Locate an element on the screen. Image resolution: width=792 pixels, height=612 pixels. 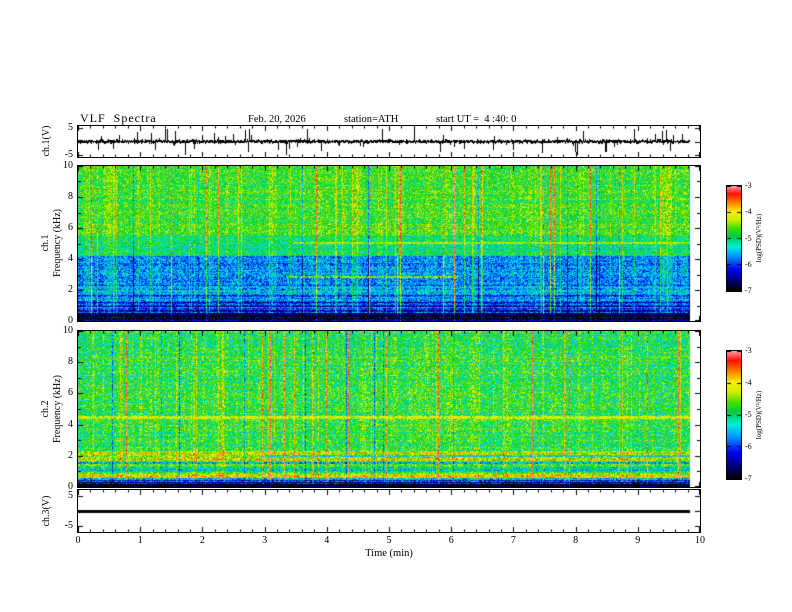
time-axis-label: Time (min) is located at coordinates (389, 553).